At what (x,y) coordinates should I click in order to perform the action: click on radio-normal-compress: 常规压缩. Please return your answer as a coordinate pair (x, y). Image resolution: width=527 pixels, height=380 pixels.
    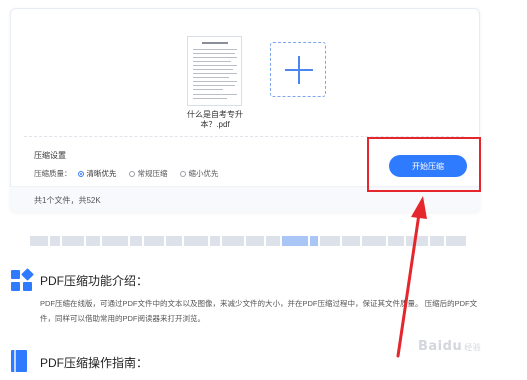
    Looking at the image, I should click on (148, 173).